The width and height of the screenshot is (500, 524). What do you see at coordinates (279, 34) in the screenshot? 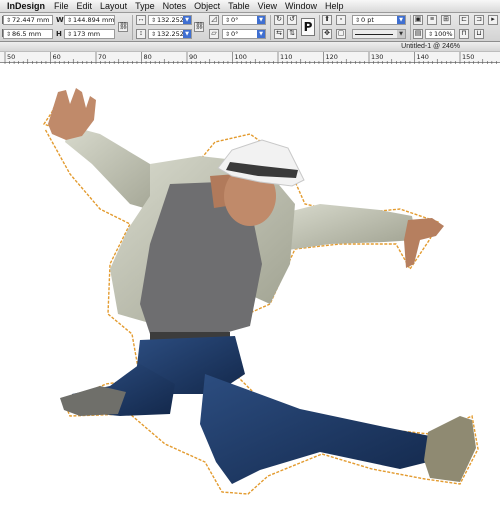
I see `flip-horizontal-icon: ⇆` at bounding box center [279, 34].